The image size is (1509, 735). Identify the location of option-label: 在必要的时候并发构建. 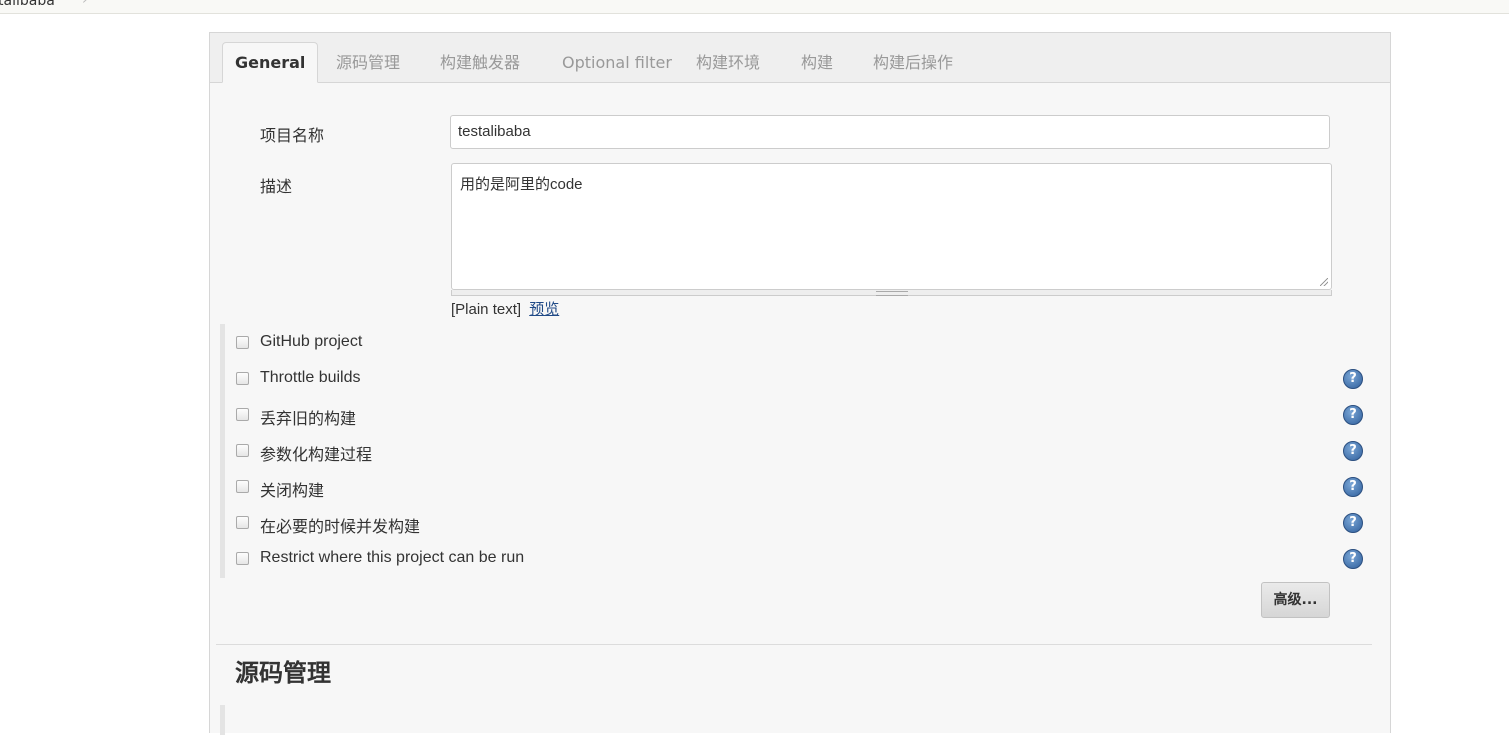
(340, 527).